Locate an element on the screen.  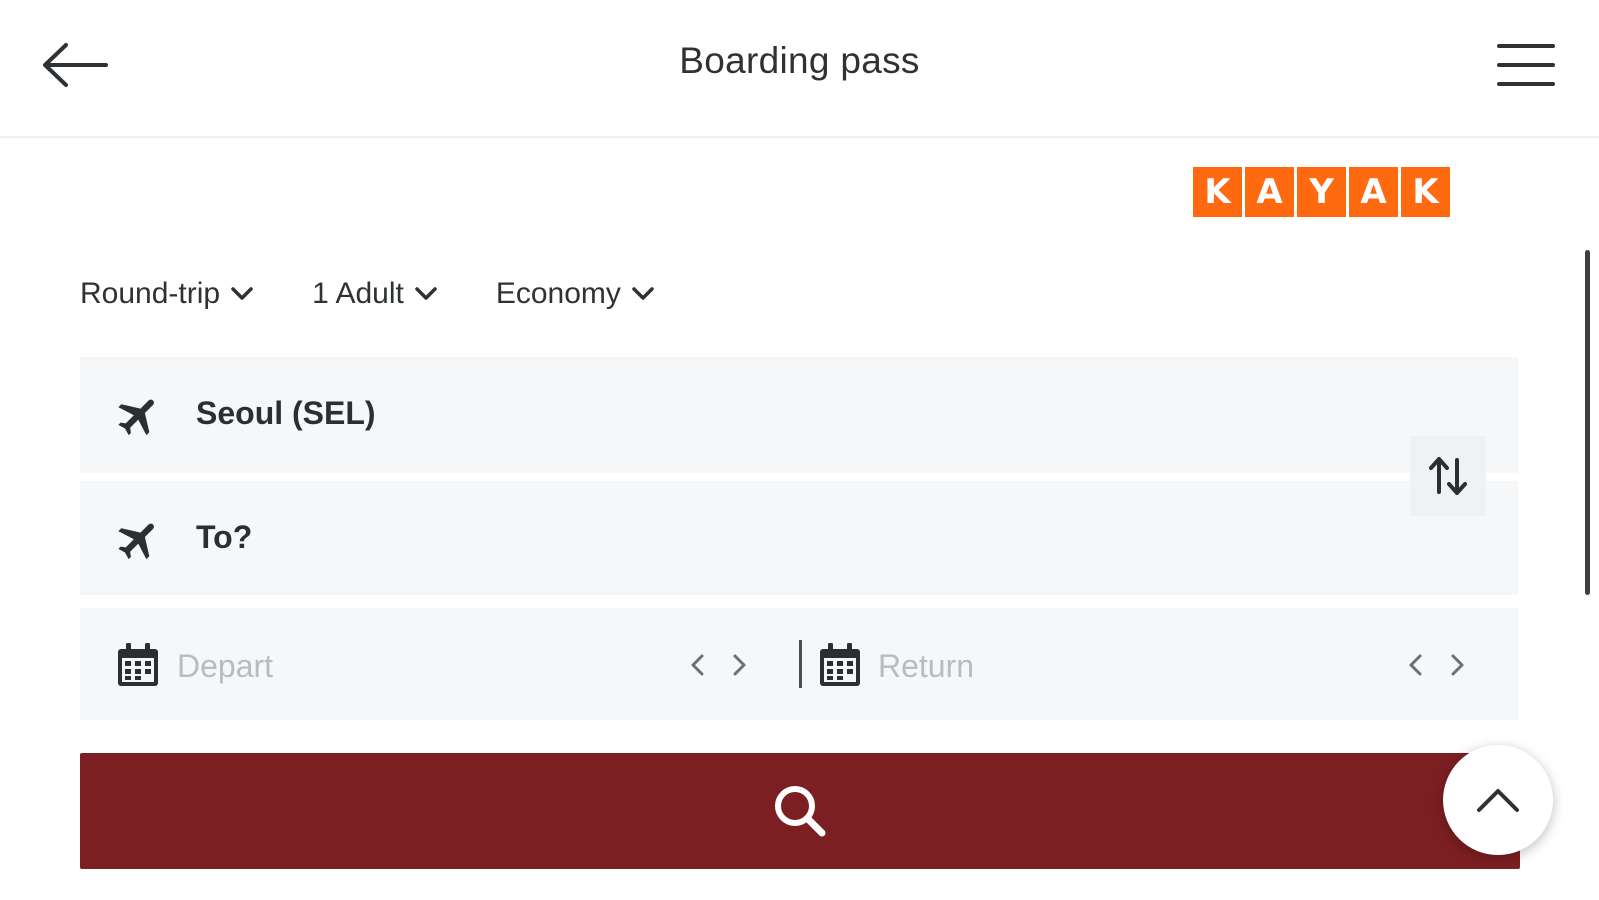
dates-field: Depart Return is located at coordinates (799, 664).